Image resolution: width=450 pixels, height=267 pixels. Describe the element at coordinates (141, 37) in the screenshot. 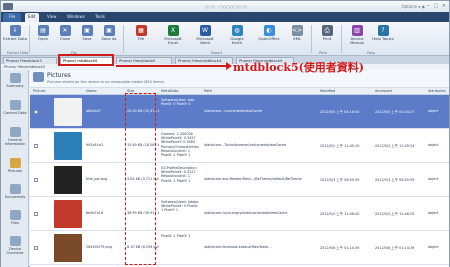

I see `export-pdf-button: ▦ File` at that location.